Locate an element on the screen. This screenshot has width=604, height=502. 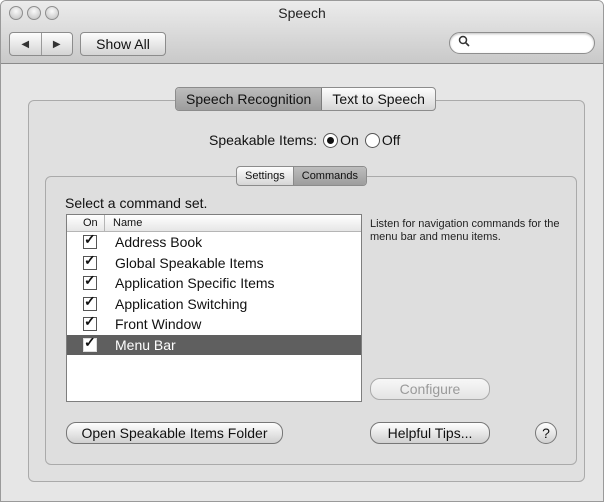
speakable-on-label: On is located at coordinates (349, 140).